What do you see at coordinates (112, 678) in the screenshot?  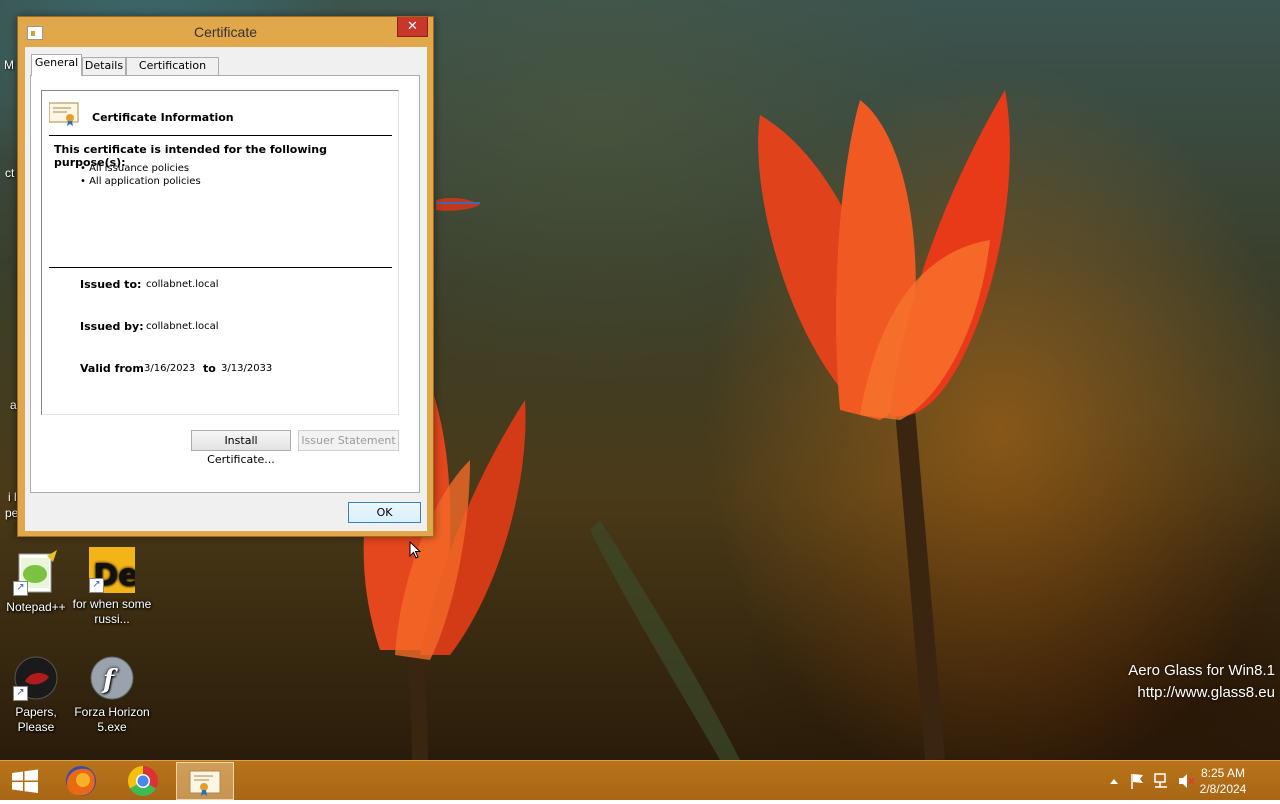 I see `flash-icon: f` at bounding box center [112, 678].